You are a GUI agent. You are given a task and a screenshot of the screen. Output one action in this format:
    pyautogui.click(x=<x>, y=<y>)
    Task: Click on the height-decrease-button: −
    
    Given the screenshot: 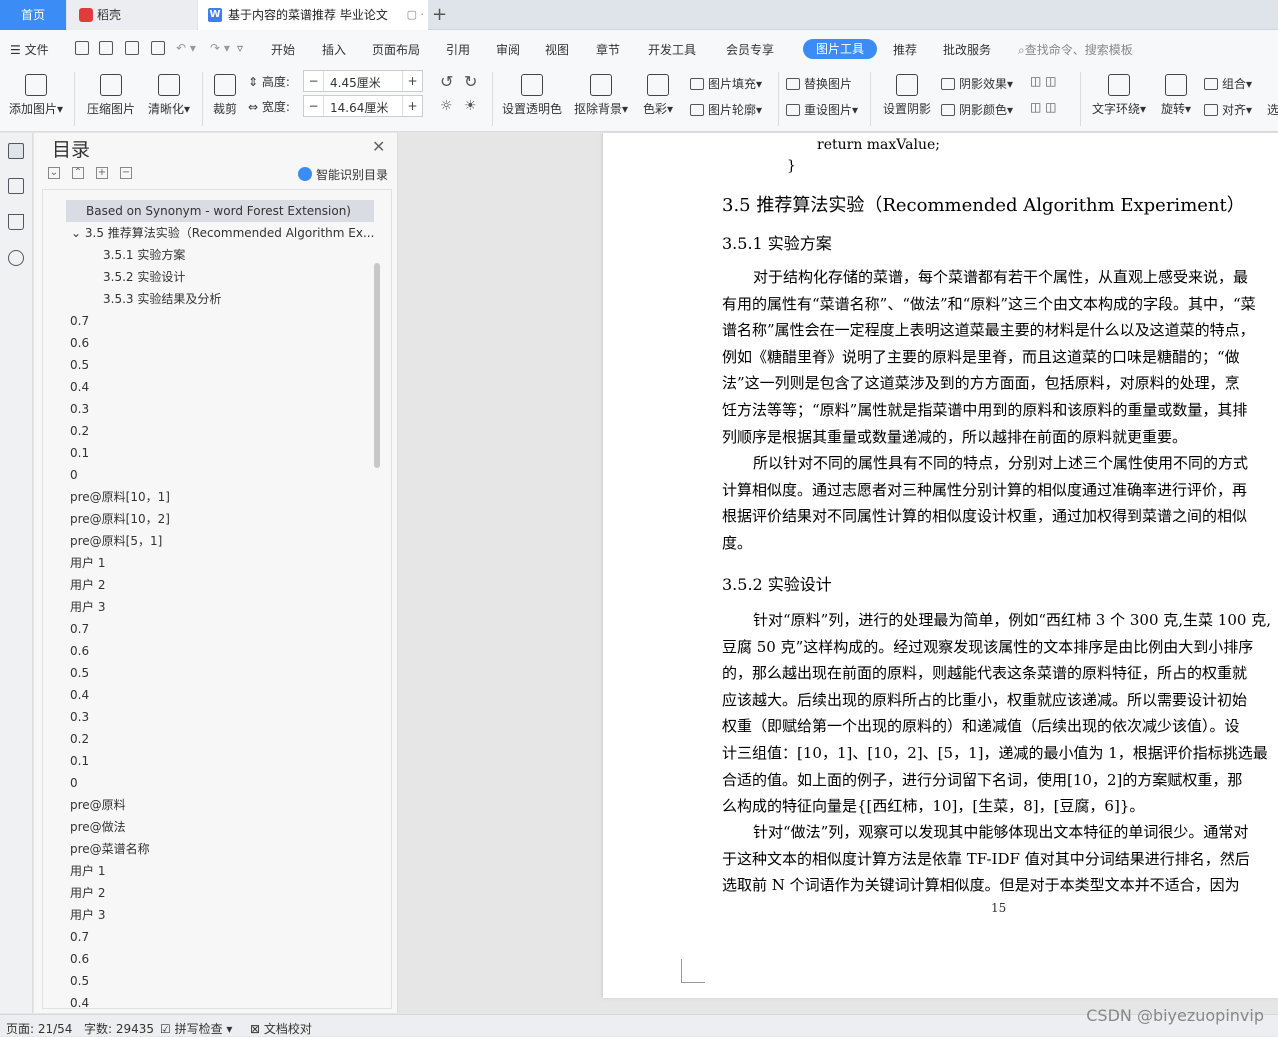 What is the action you would take?
    pyautogui.click(x=314, y=81)
    